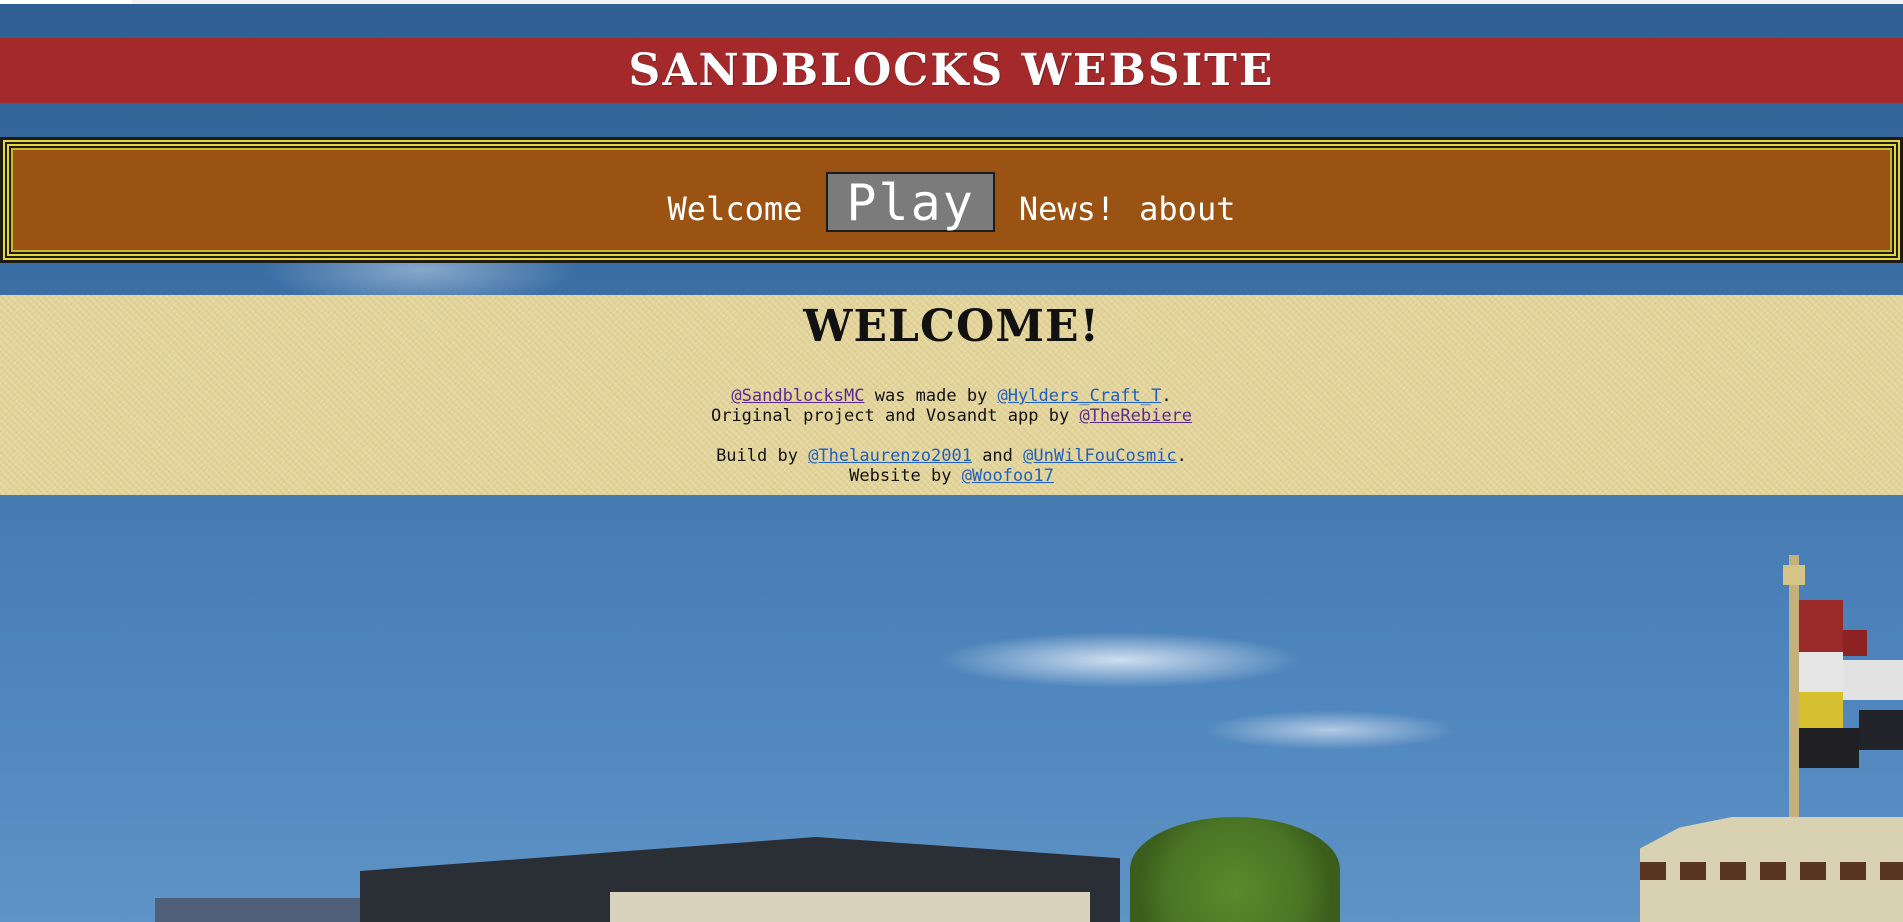 This screenshot has height=922, width=1903. I want to click on tower-battlements, so click(1771, 871).